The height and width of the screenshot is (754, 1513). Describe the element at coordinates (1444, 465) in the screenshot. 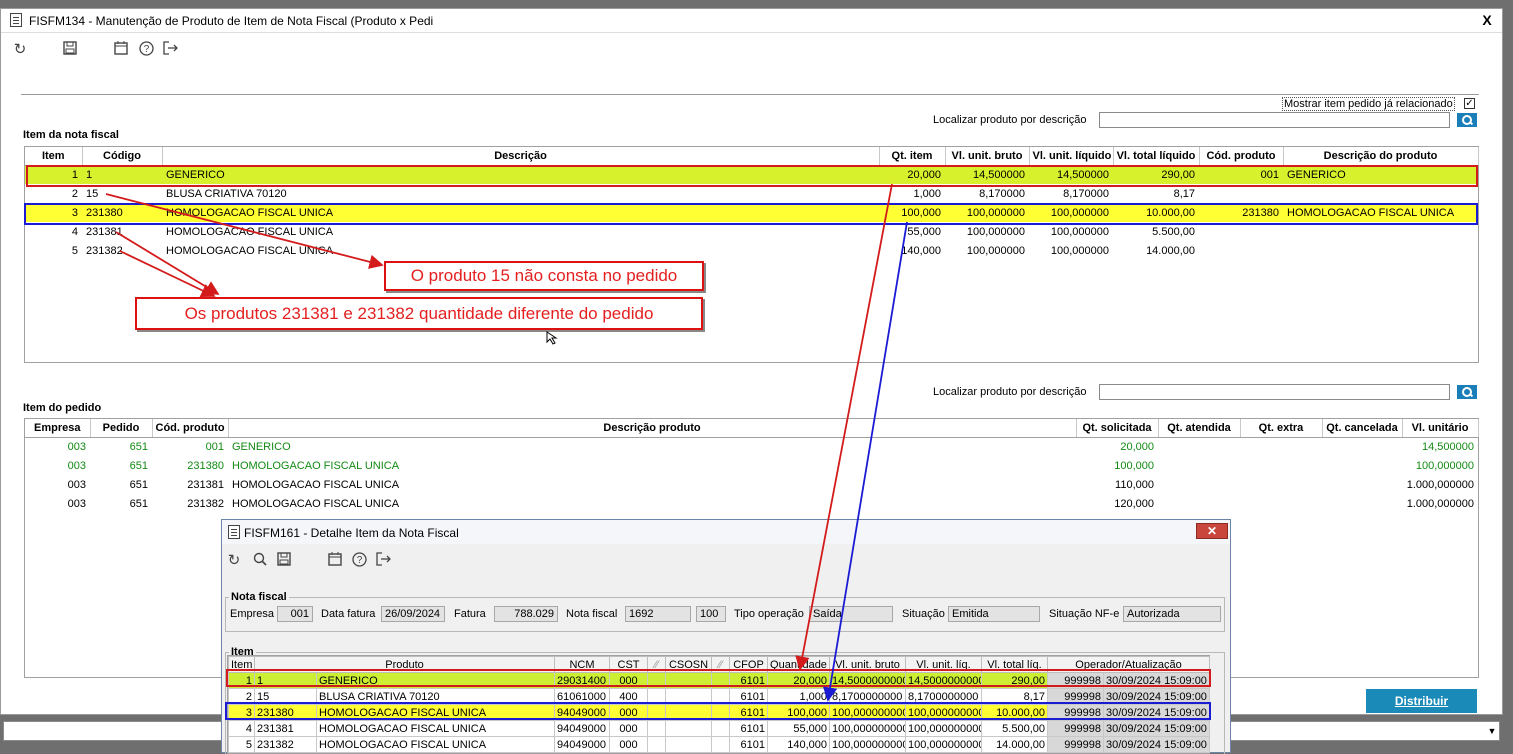

I see `cell-unit-value: 100,000000` at that location.